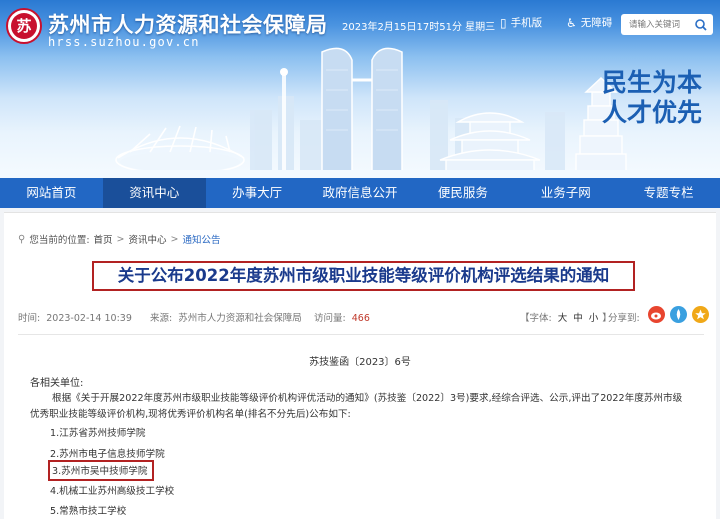  Describe the element at coordinates (57, 383) in the screenshot. I see `salutation: 各相关单位:` at that location.